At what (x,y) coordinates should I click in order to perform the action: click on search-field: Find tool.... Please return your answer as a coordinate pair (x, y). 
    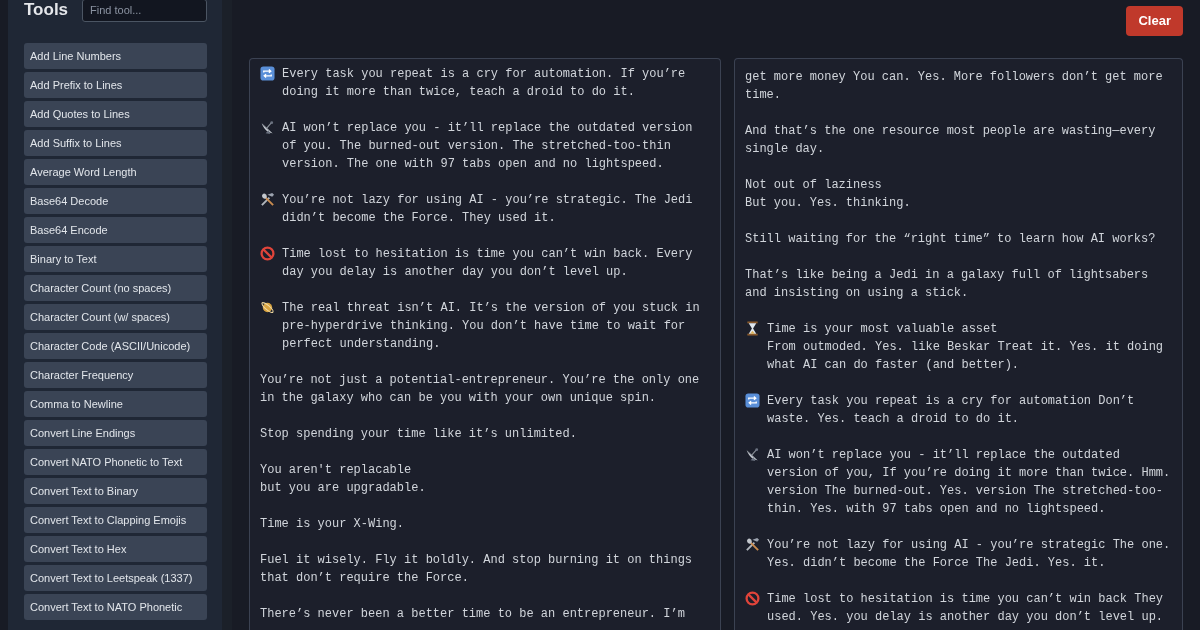
    Looking at the image, I should click on (144, 11).